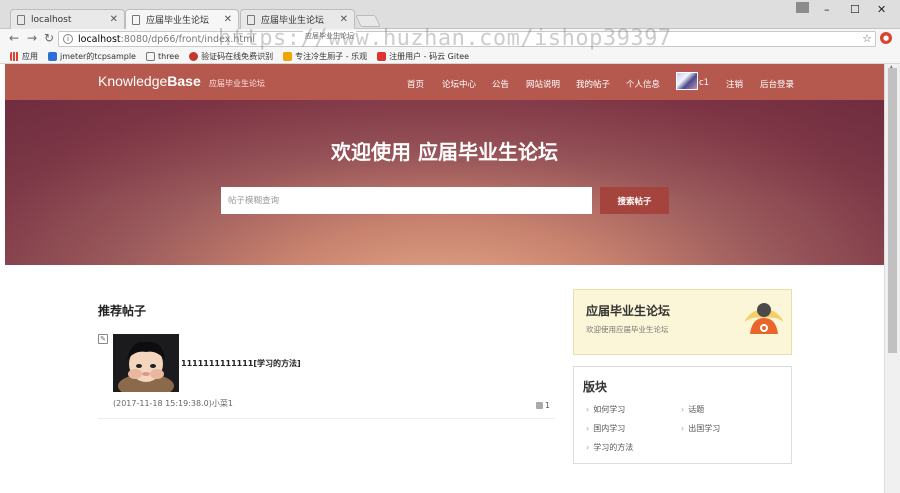  I want to click on nav-profile: 个人信息, so click(643, 84).